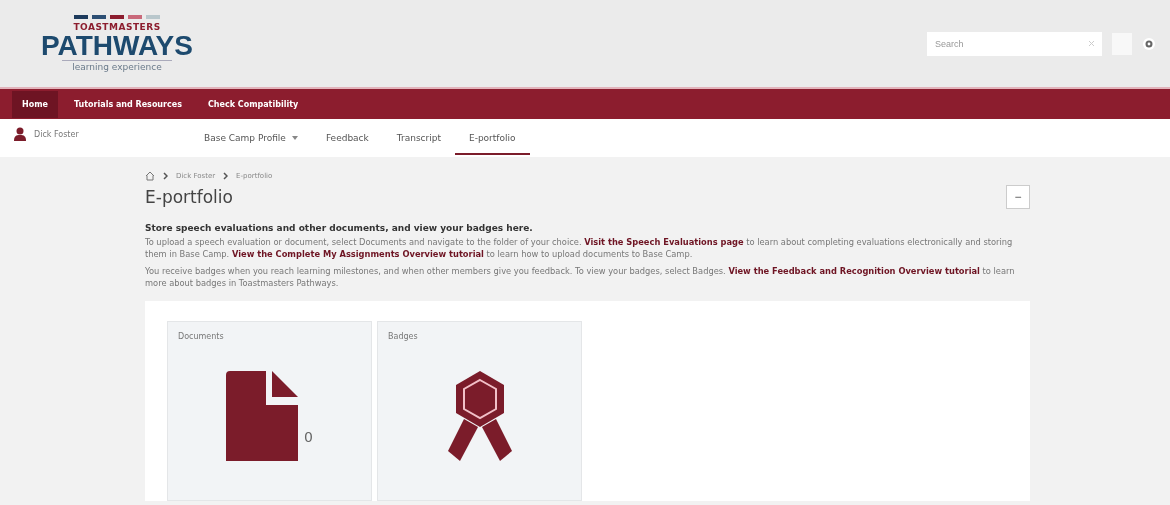  I want to click on logo-text: TOASTMASTERS, so click(117, 27).